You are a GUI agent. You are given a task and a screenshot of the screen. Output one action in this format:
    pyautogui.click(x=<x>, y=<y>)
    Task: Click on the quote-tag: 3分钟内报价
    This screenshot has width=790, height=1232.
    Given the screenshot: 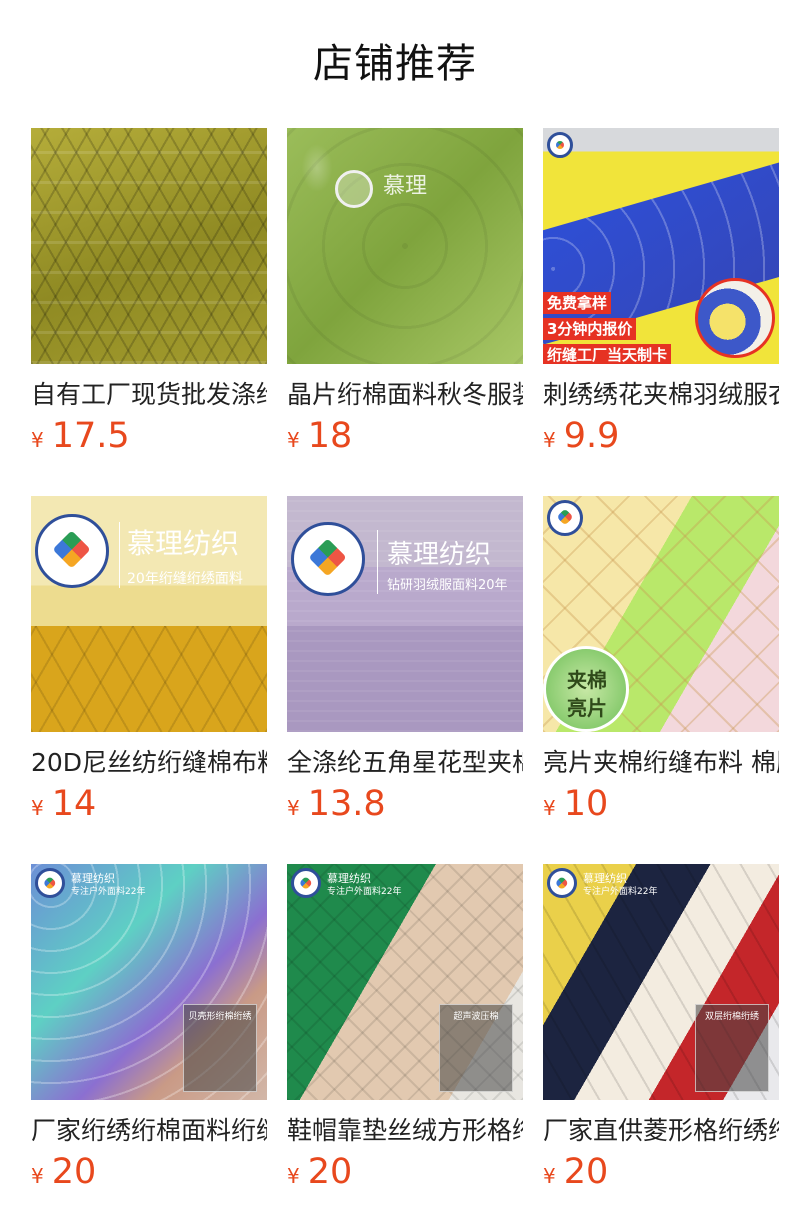 What is the action you would take?
    pyautogui.click(x=590, y=329)
    